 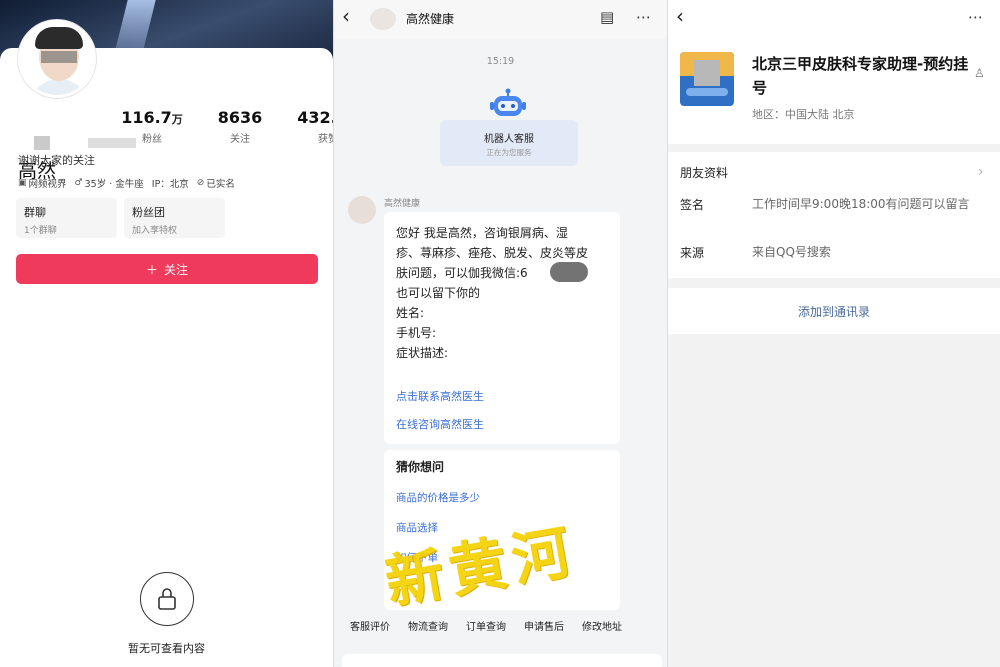 What do you see at coordinates (22, 183) in the screenshot?
I see `video-icon: ▣` at bounding box center [22, 183].